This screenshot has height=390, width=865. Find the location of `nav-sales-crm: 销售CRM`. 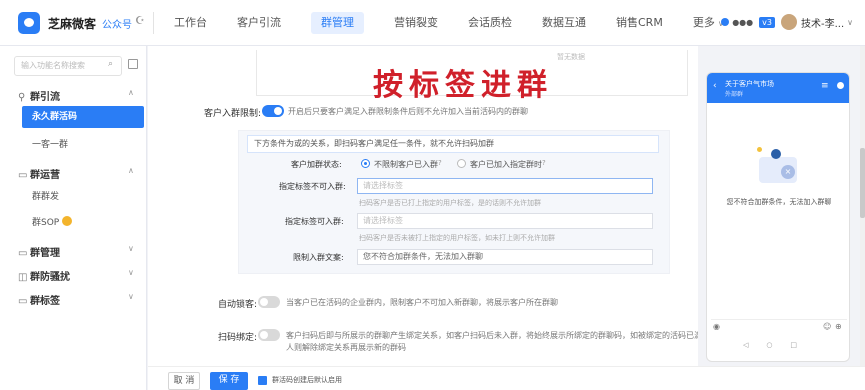

nav-sales-crm: 销售CRM is located at coordinates (639, 23).